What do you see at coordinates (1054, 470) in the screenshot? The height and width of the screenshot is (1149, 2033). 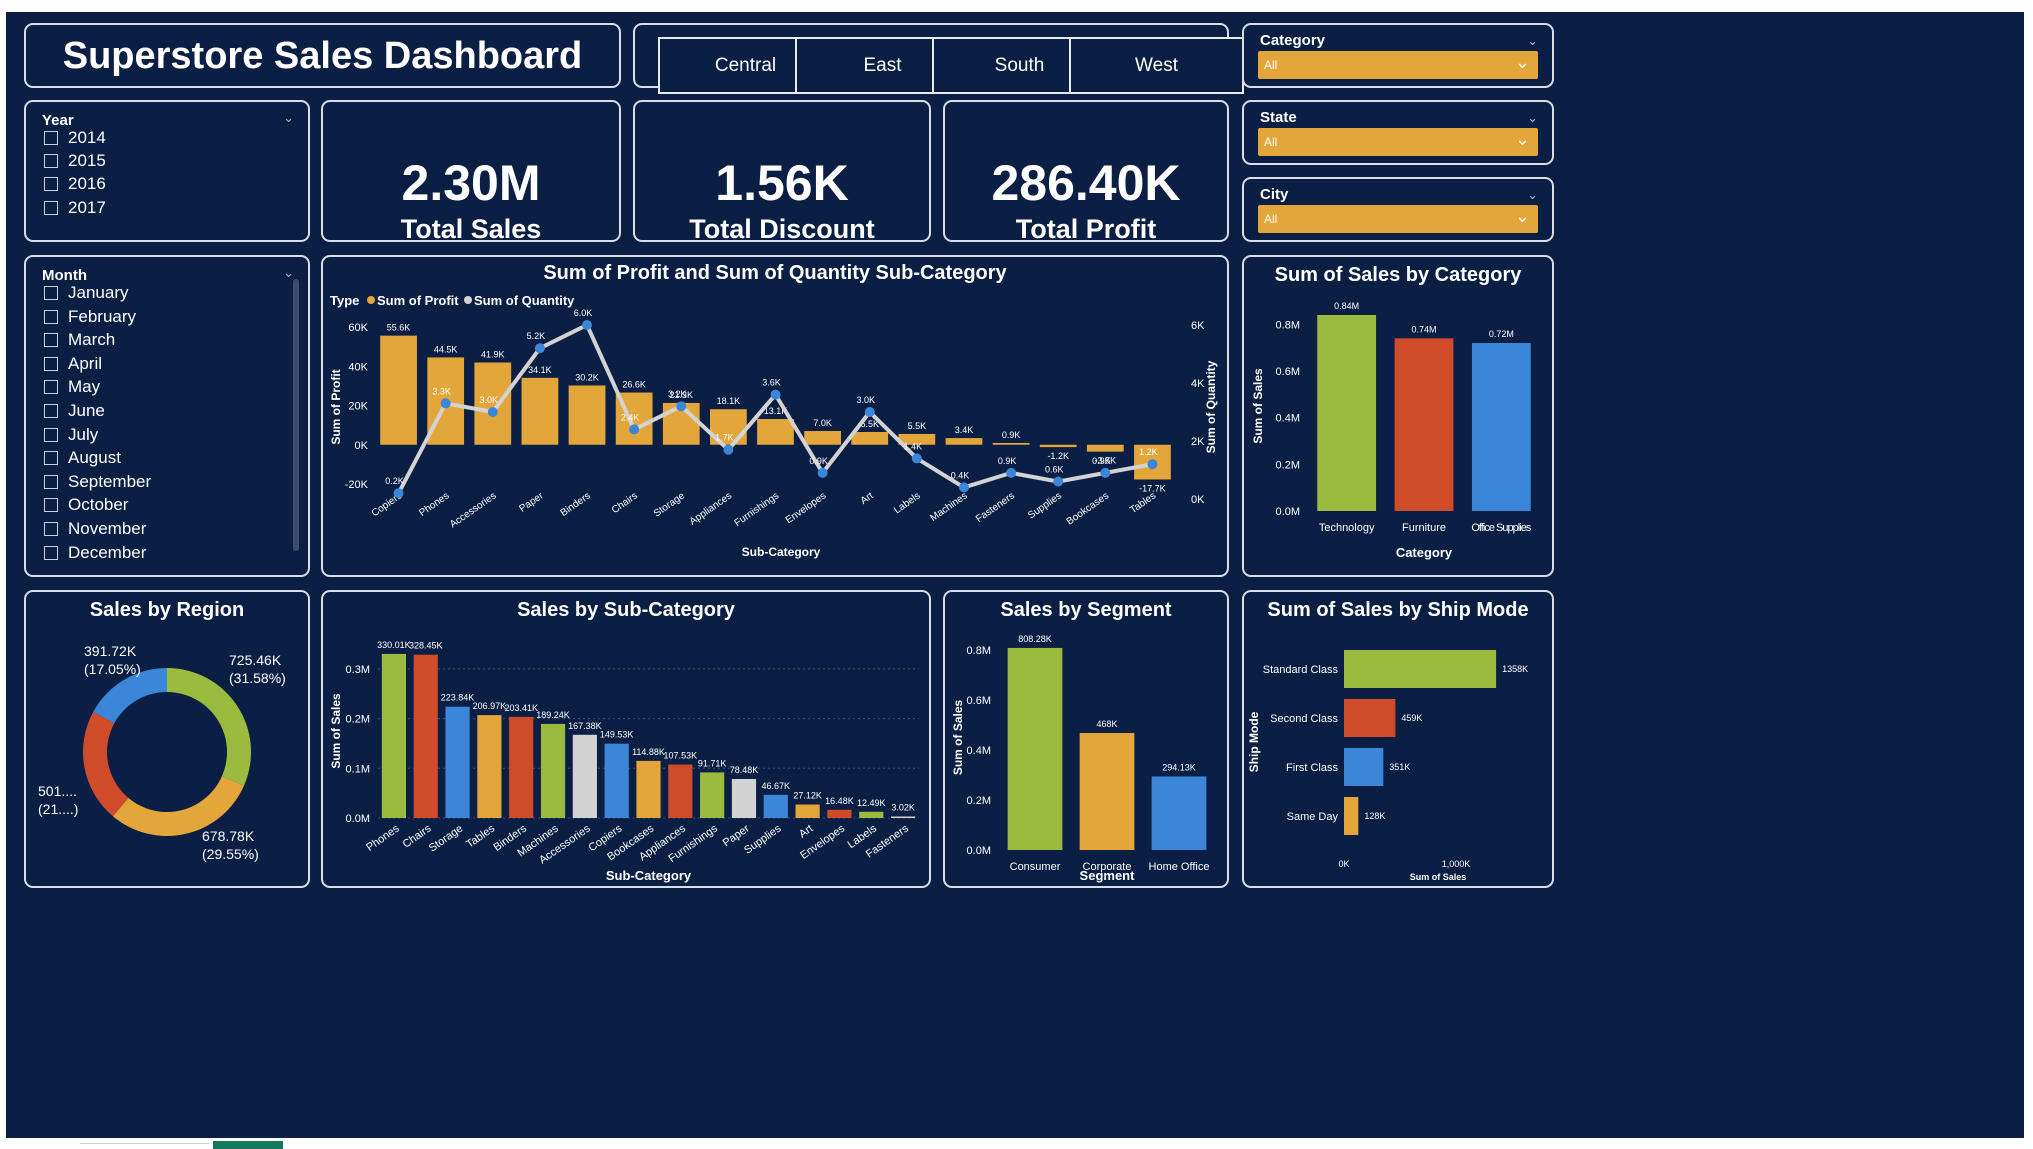 I see `quantity-data-label: 0.6K` at bounding box center [1054, 470].